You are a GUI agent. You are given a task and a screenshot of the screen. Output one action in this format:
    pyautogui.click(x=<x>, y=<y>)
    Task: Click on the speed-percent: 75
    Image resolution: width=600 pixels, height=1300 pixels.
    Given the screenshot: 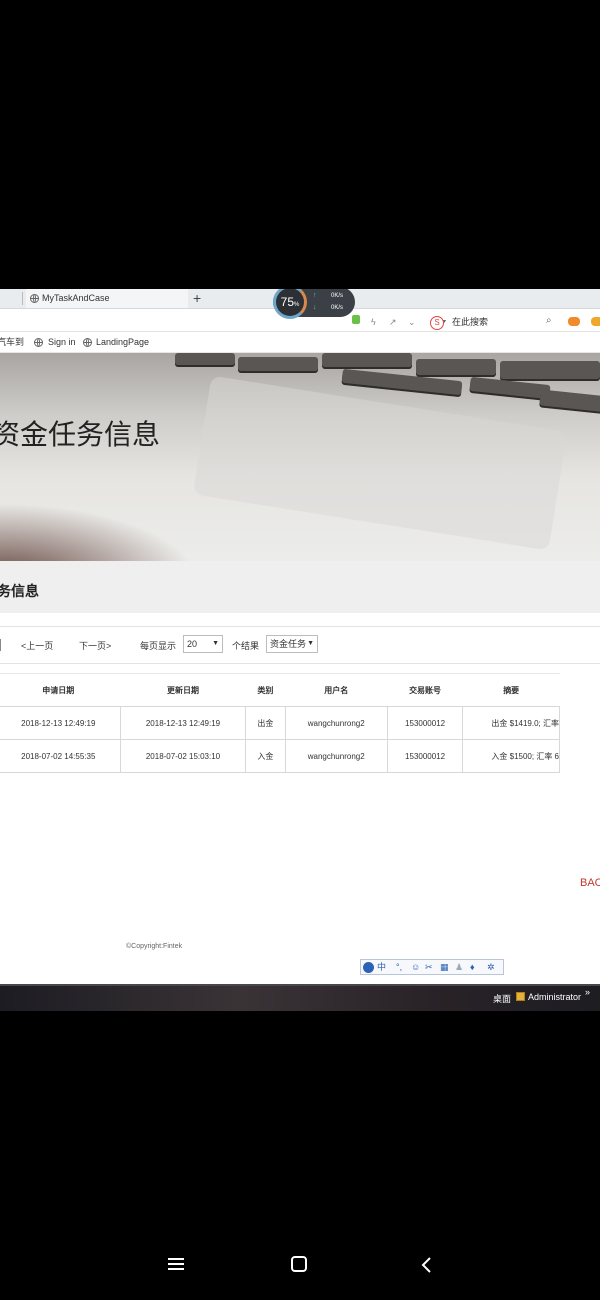 What is the action you would take?
    pyautogui.click(x=287, y=302)
    